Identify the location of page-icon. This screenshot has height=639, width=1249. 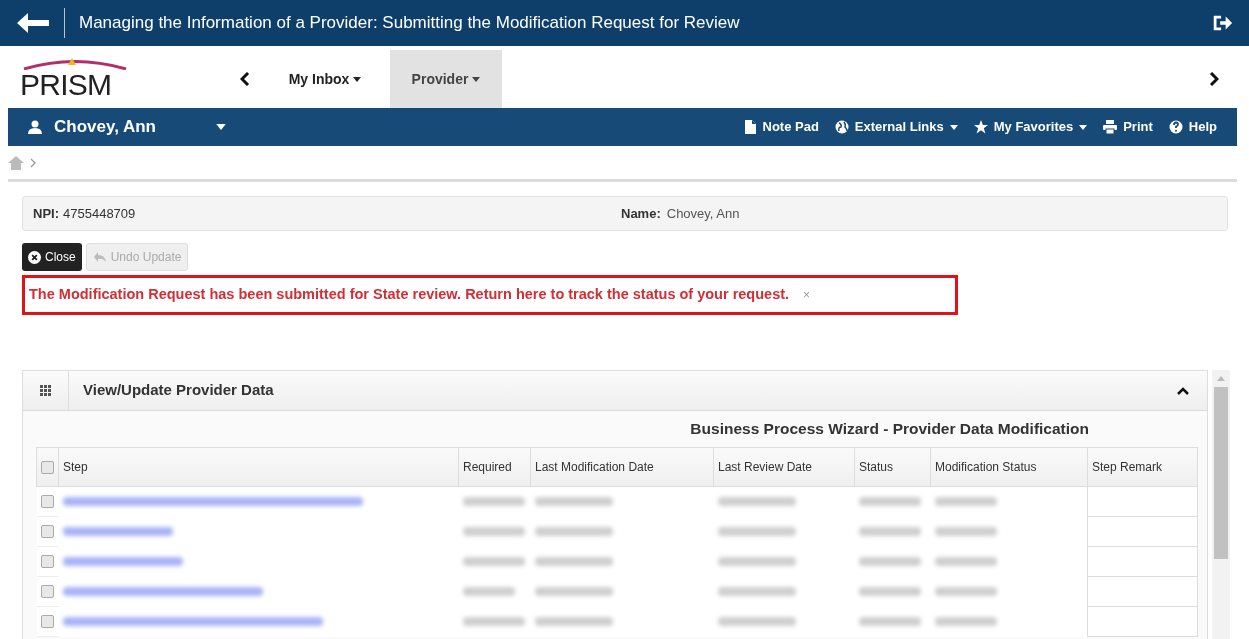
(749, 127).